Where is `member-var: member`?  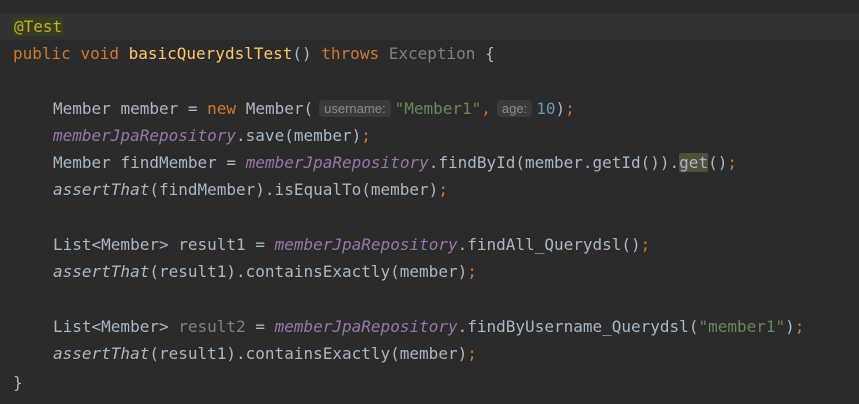
member-var: member is located at coordinates (149, 108).